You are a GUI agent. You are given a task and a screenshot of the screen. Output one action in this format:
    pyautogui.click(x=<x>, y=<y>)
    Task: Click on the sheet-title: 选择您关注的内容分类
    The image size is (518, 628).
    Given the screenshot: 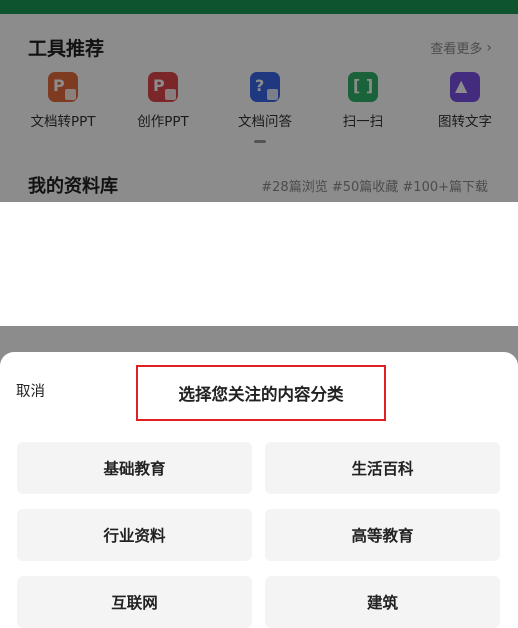 What is the action you would take?
    pyautogui.click(x=261, y=394)
    